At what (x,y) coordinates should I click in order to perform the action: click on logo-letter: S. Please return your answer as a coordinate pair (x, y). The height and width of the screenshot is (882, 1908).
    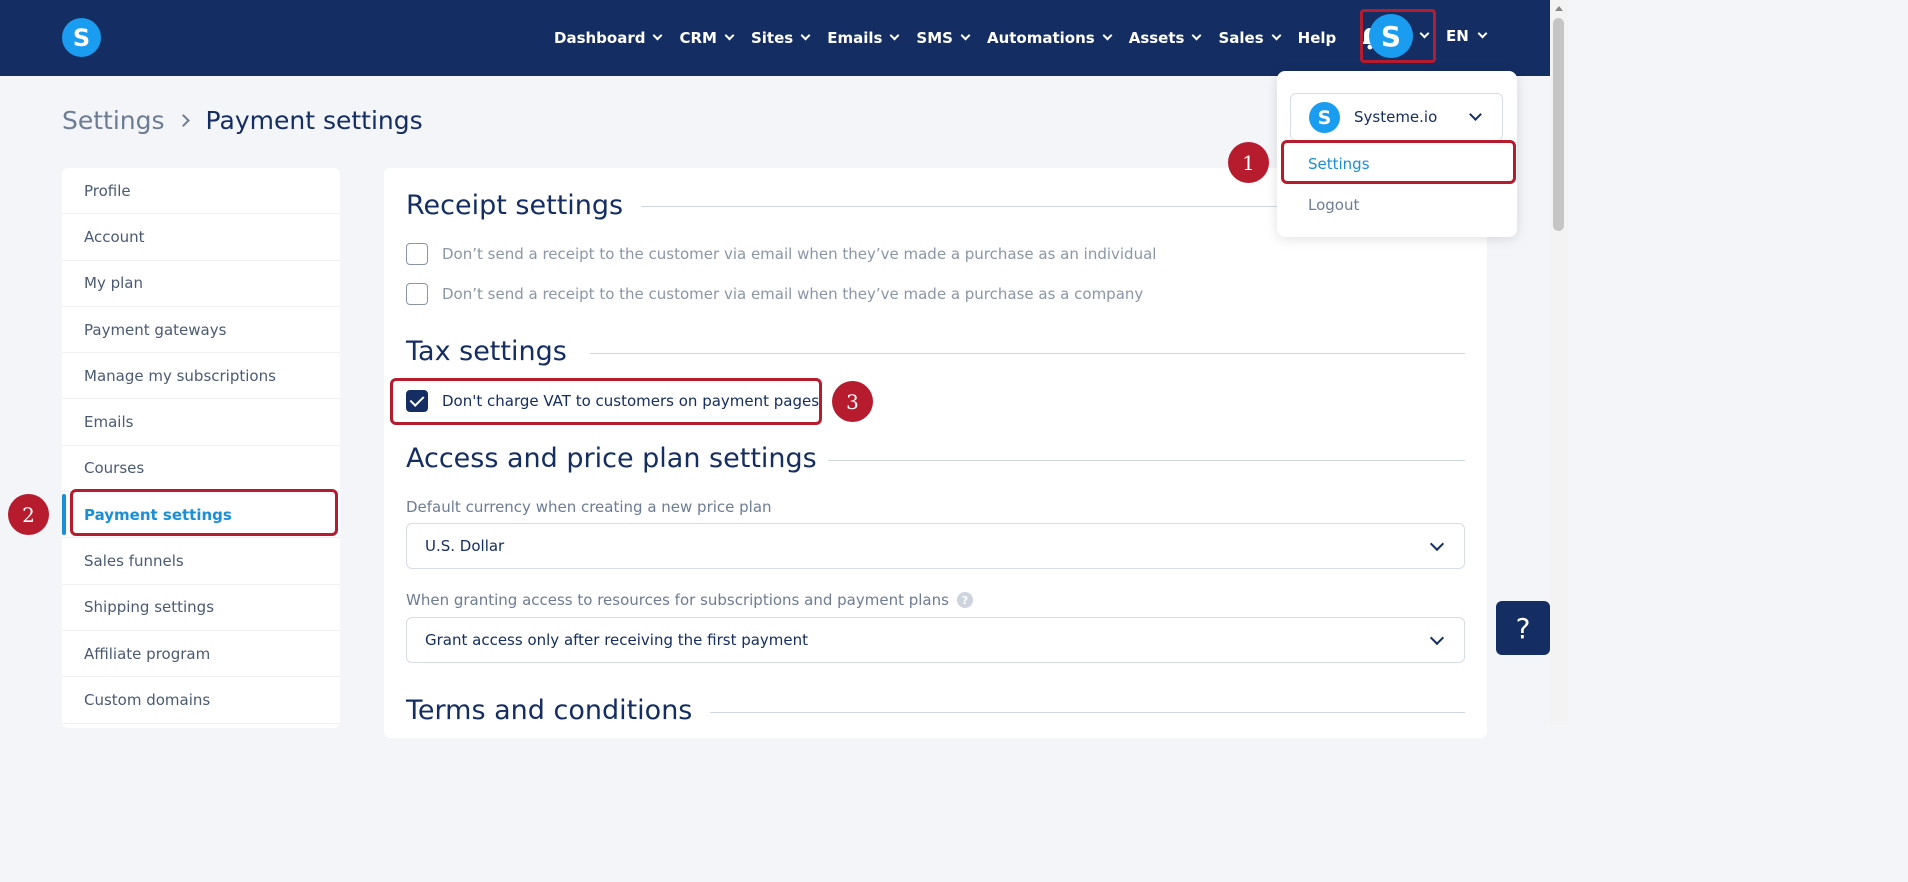
    Looking at the image, I should click on (81, 37).